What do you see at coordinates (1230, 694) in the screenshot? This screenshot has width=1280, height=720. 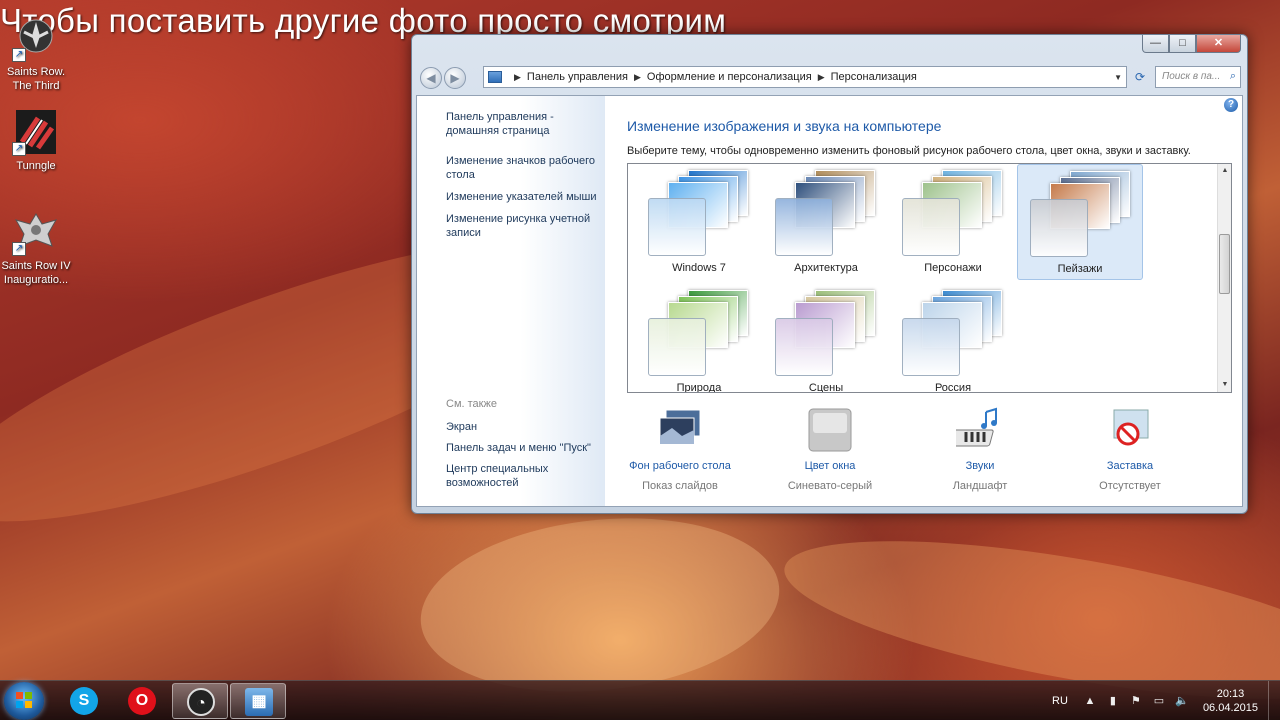 I see `clock-time: 20:13` at bounding box center [1230, 694].